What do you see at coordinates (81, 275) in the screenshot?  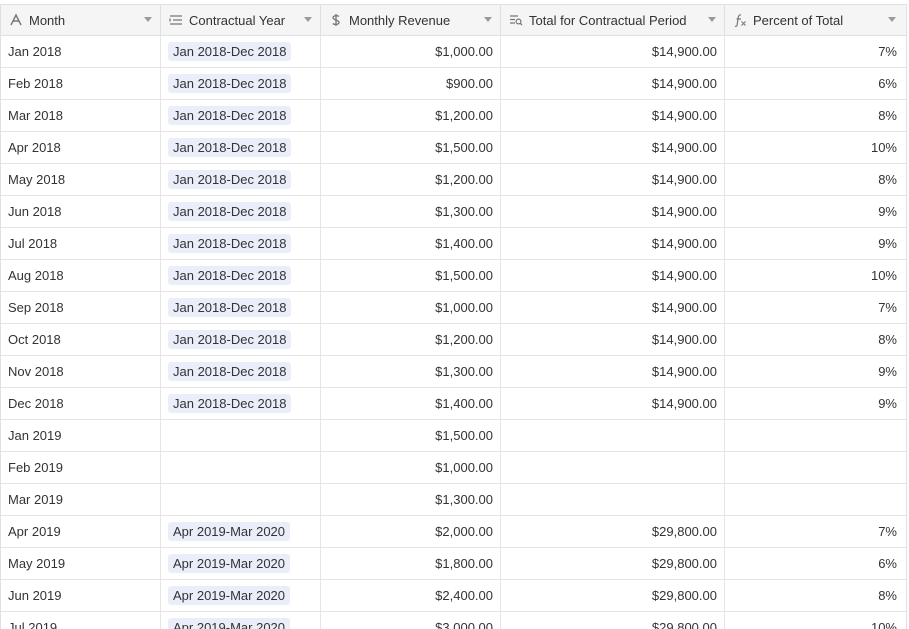 I see `month-cell: Aug 2018` at bounding box center [81, 275].